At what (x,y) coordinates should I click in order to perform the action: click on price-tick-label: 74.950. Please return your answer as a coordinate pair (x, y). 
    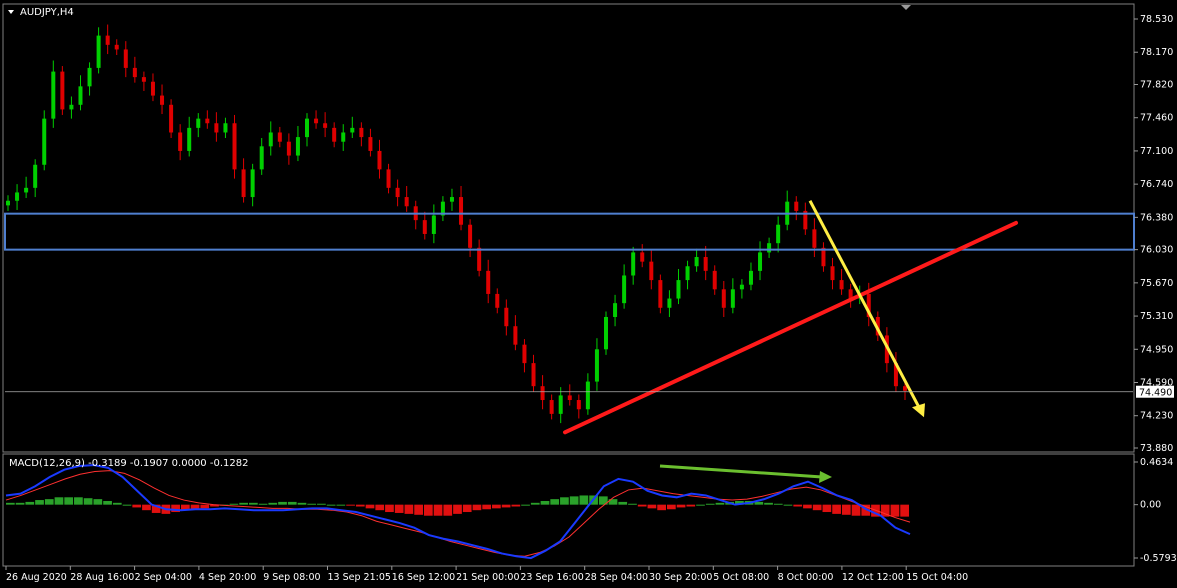
    Looking at the image, I should click on (1156, 349).